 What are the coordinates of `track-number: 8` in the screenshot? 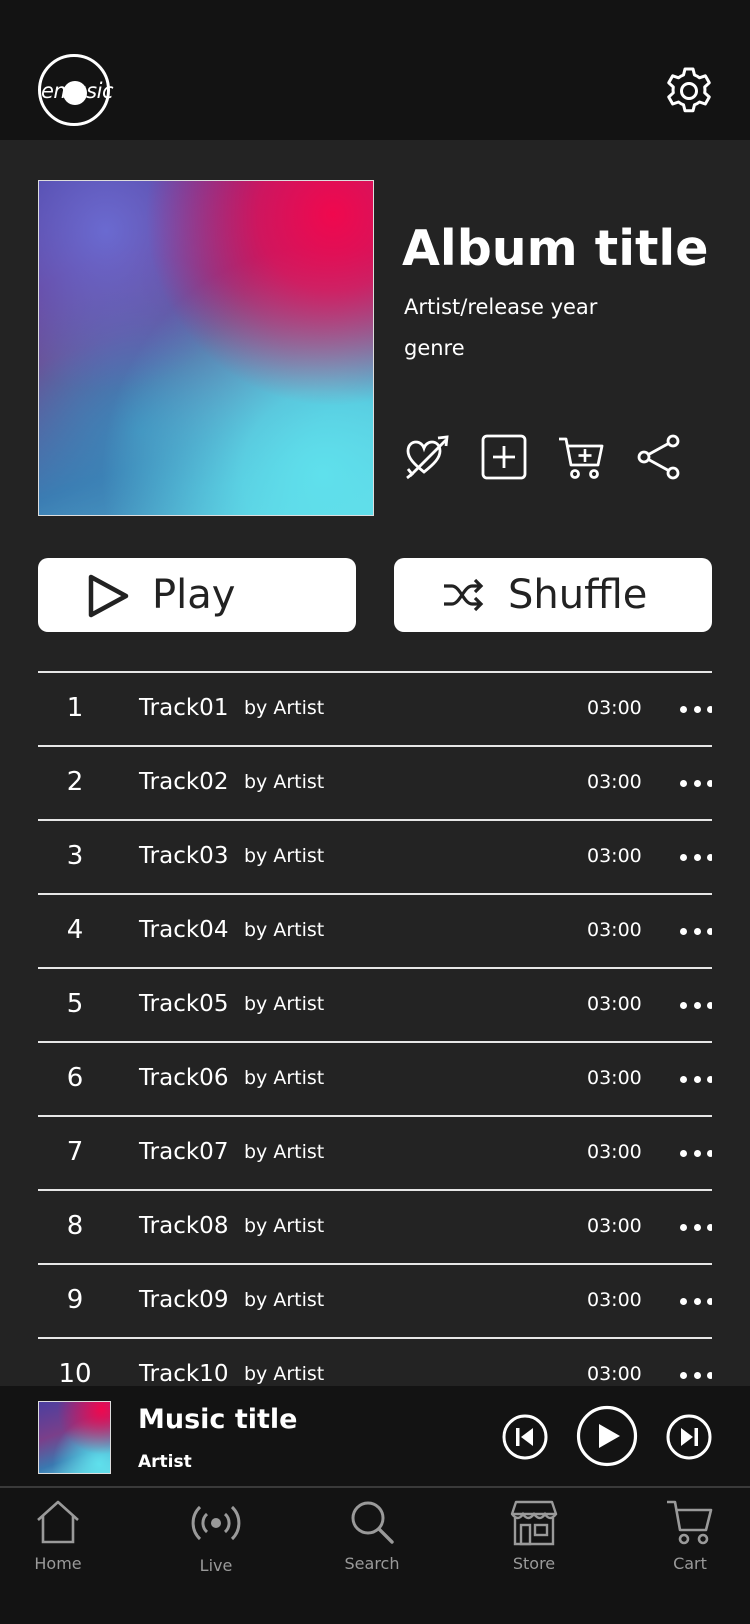 It's located at (75, 1226).